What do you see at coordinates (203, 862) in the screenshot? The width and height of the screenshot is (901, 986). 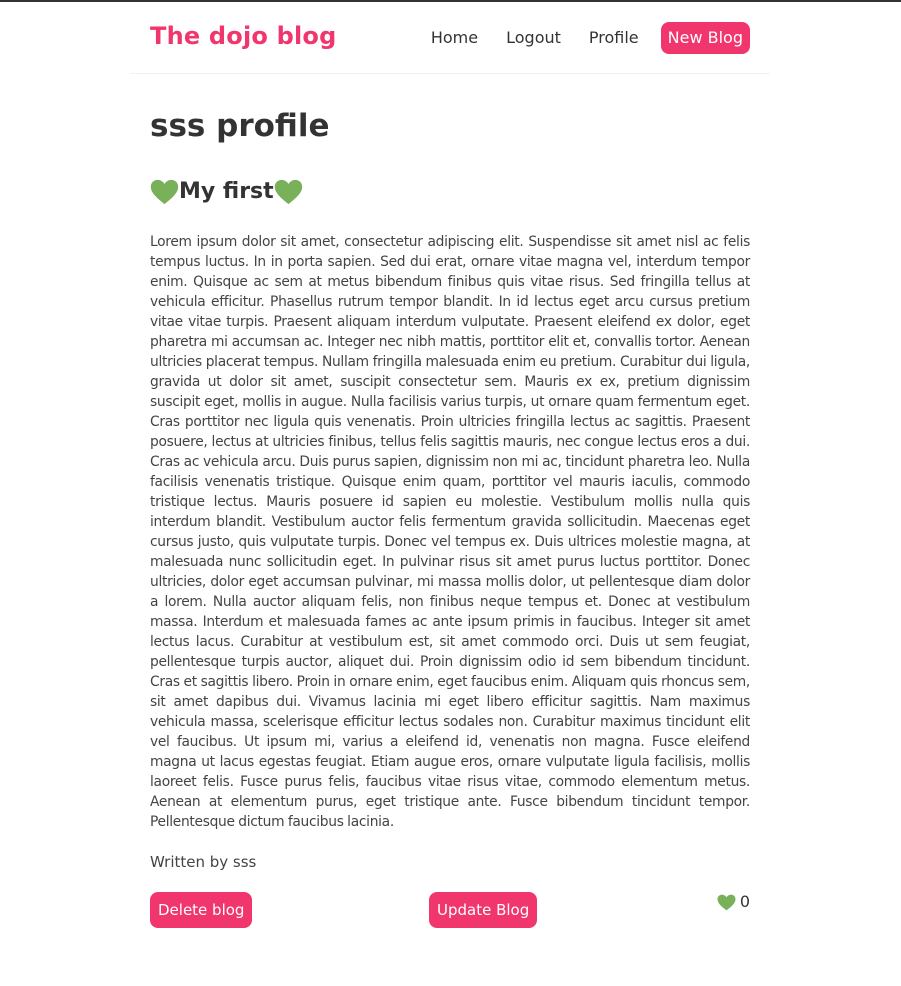 I see `blog-author: Written by sss` at bounding box center [203, 862].